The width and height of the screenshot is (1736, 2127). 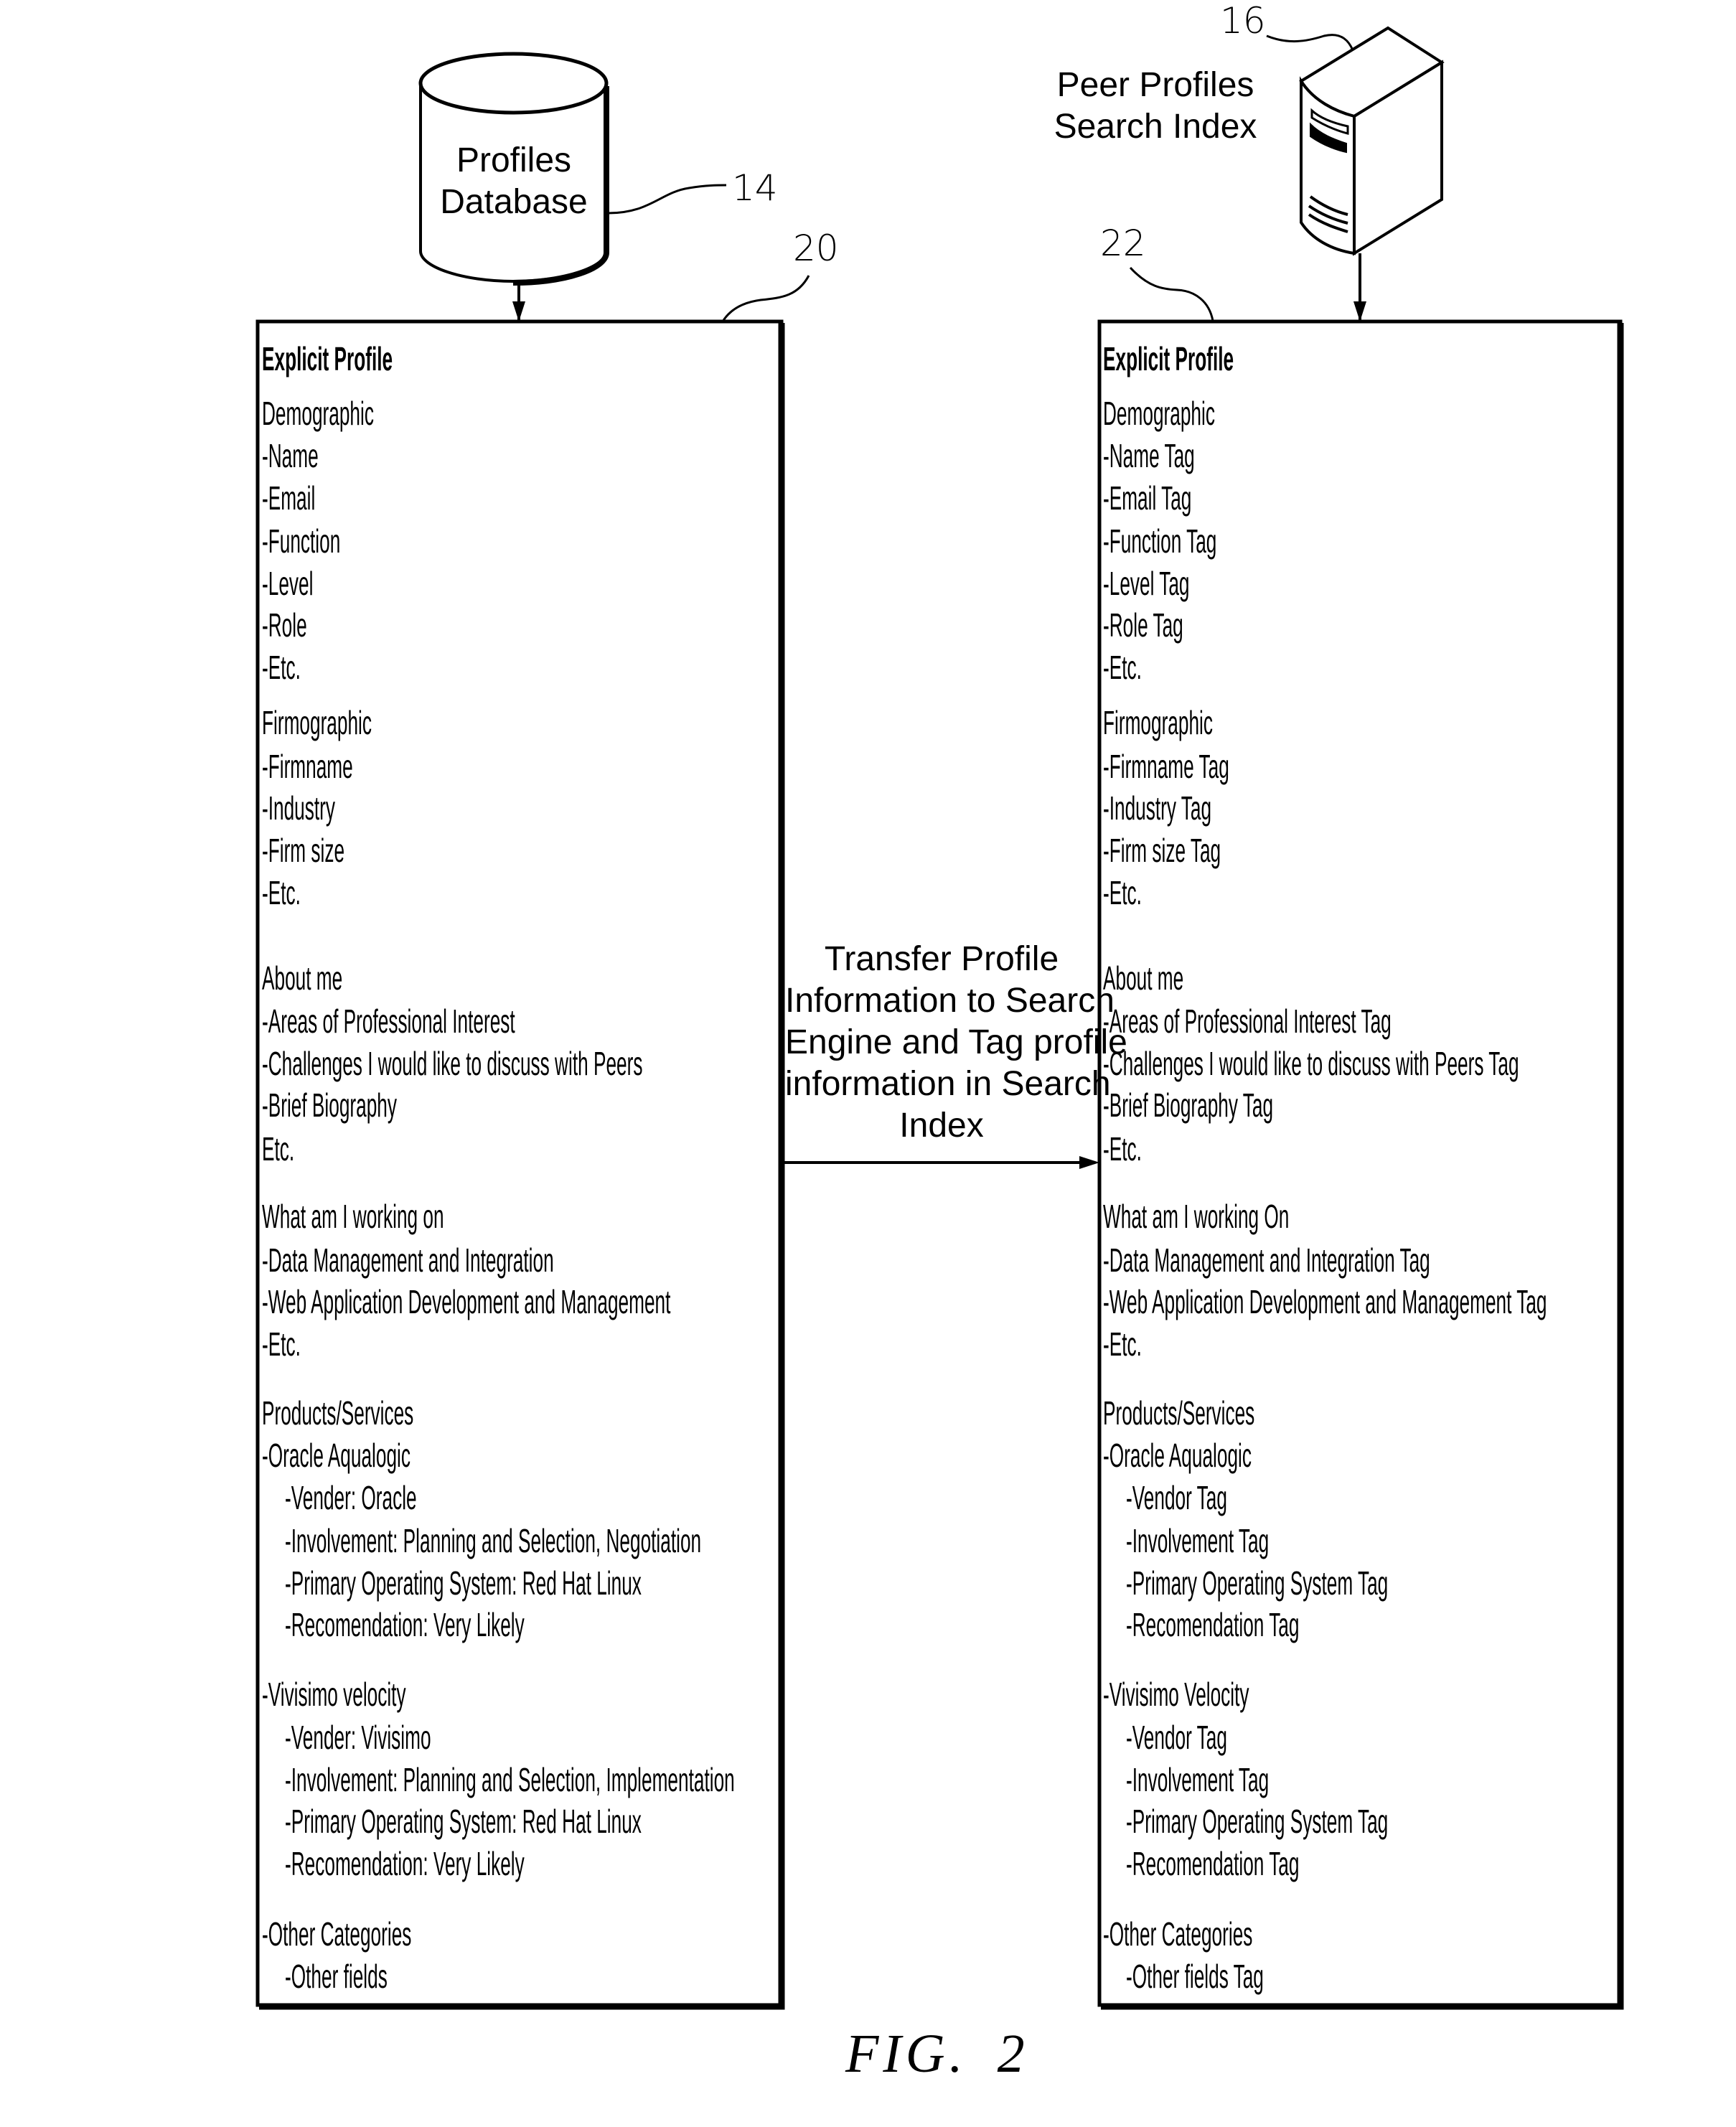 I want to click on box-item: -Brief Biography, so click(x=330, y=1105).